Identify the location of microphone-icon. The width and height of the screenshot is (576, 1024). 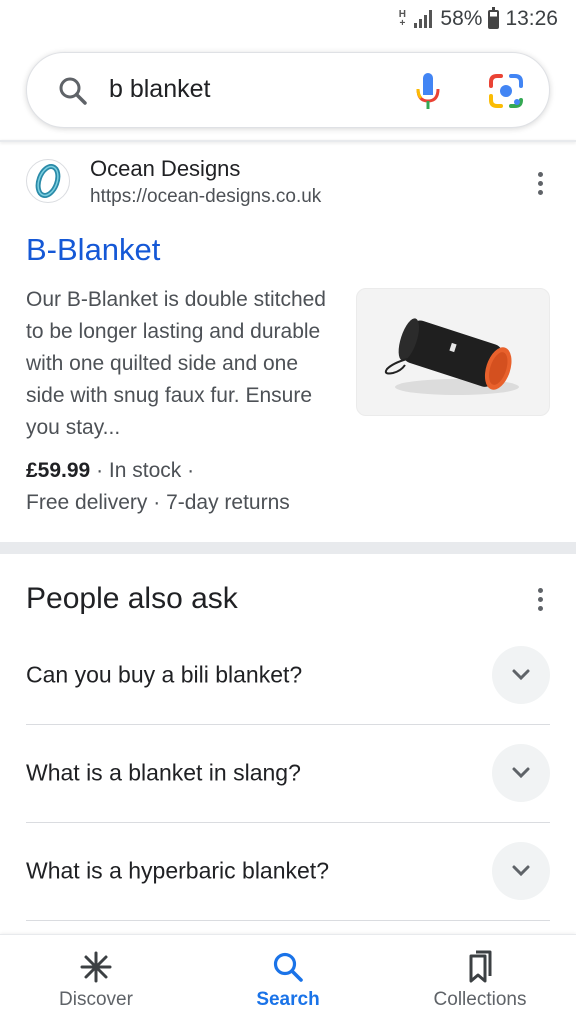
(428, 91).